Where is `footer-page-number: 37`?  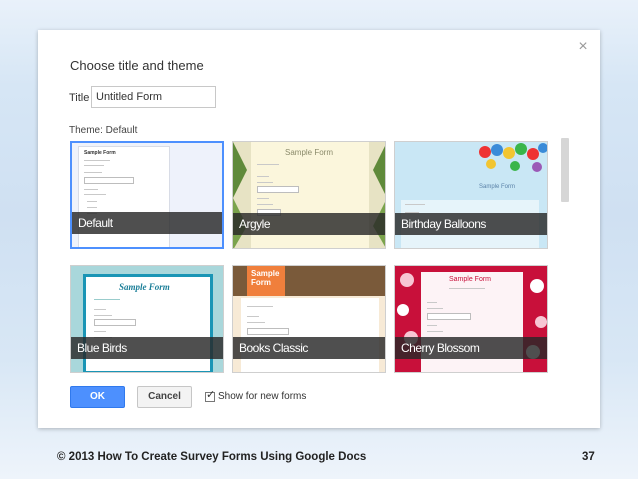 footer-page-number: 37 is located at coordinates (588, 457).